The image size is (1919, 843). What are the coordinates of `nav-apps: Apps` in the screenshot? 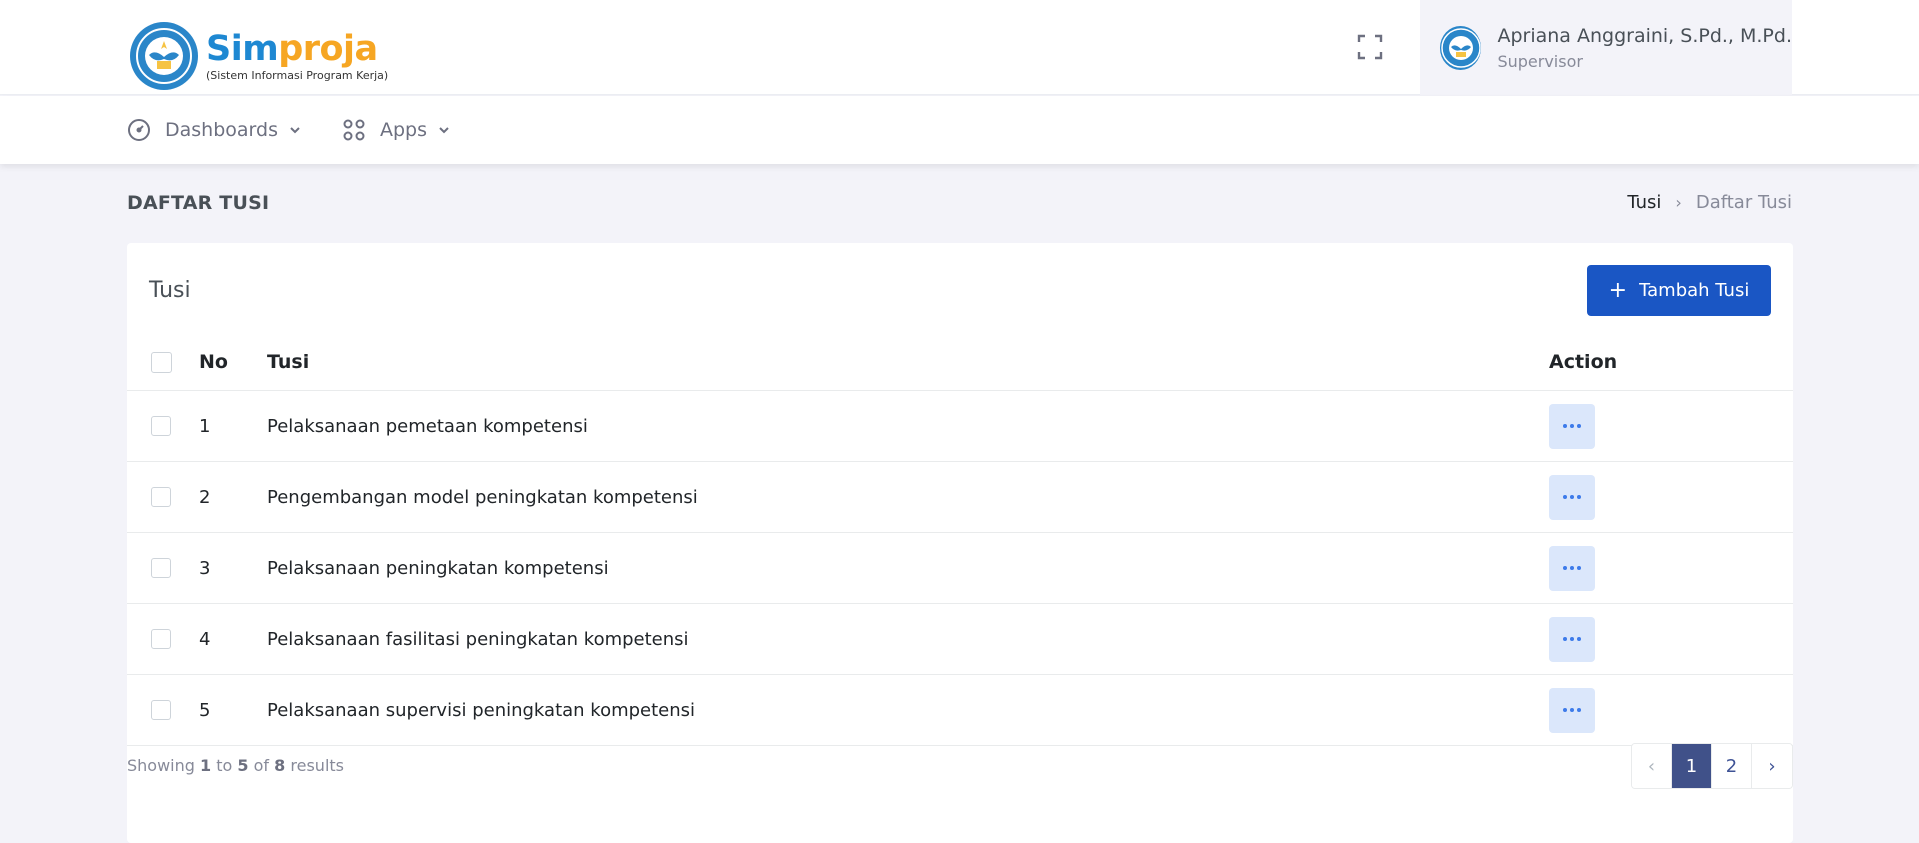 It's located at (396, 130).